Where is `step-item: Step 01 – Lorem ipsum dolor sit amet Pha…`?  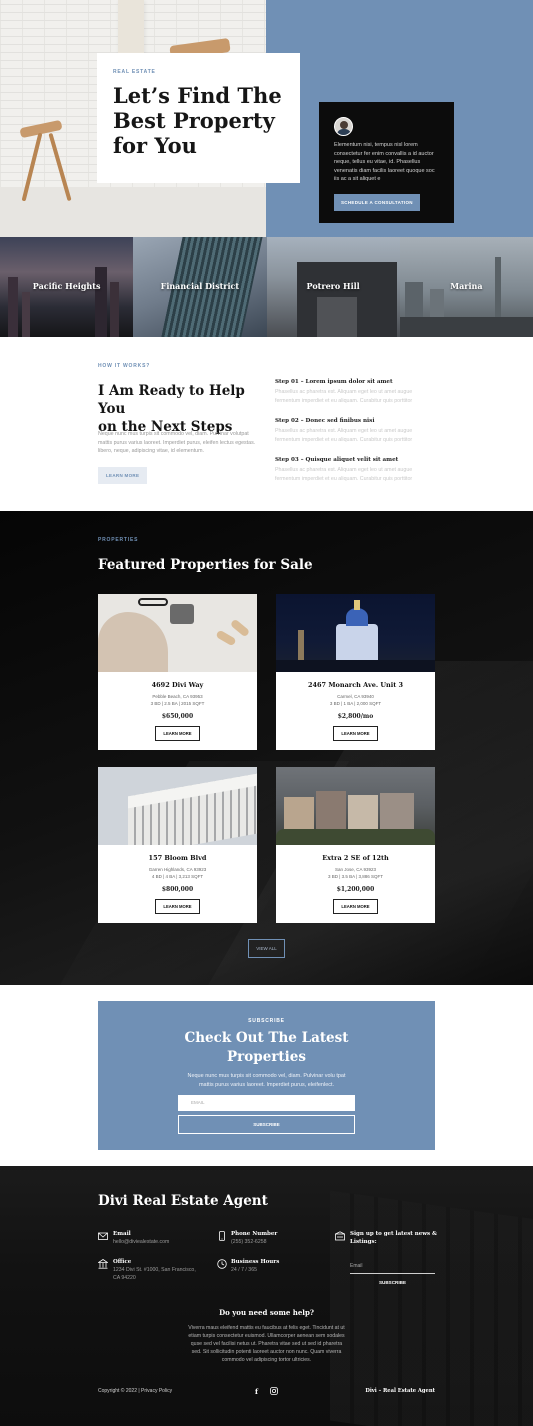 step-item: Step 01 – Lorem ipsum dolor sit amet Pha… is located at coordinates (360, 392).